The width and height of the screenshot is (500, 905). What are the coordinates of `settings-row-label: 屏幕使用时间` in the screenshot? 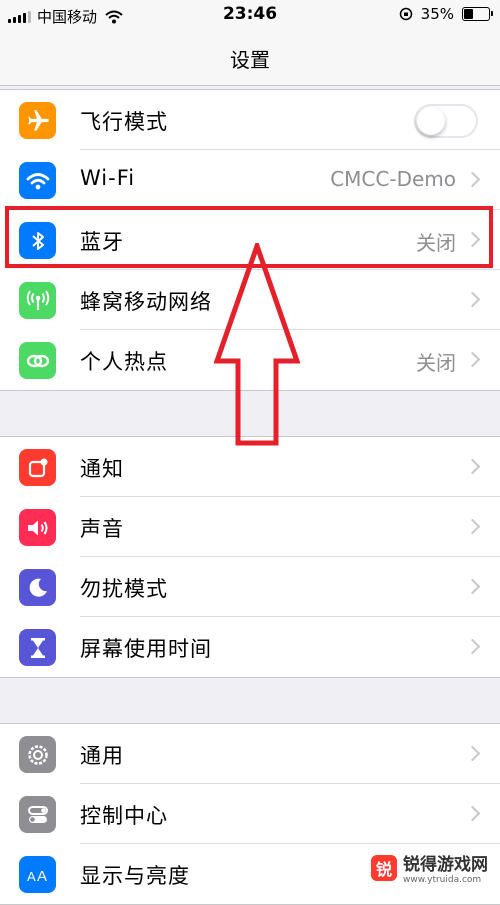 It's located at (146, 649).